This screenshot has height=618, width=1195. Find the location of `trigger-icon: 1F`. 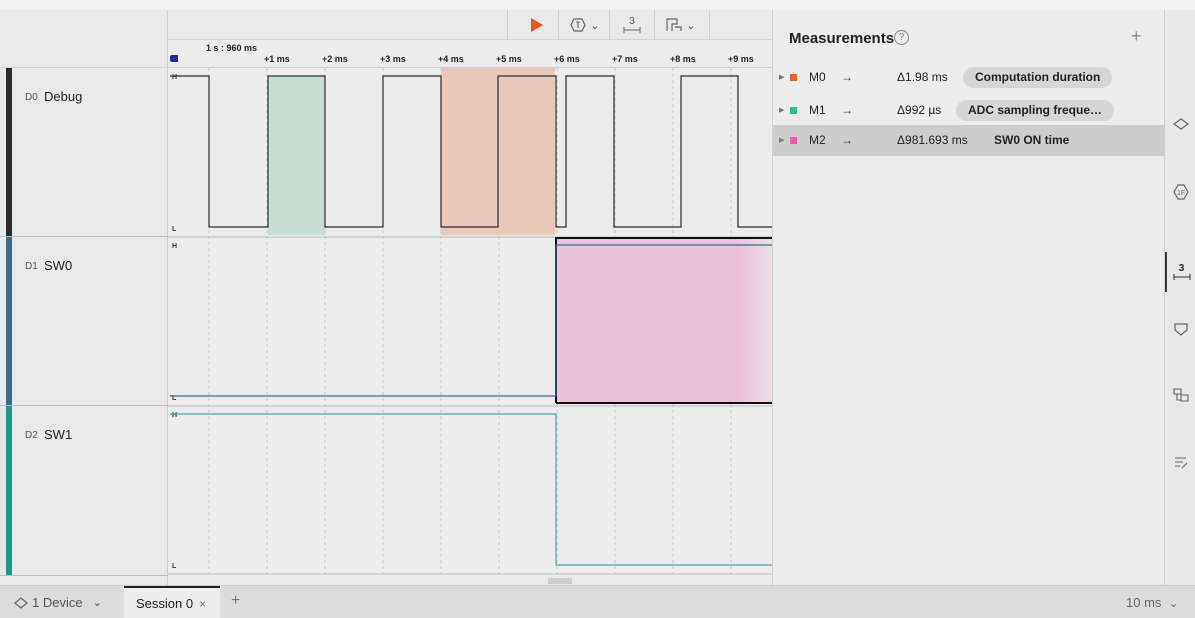

trigger-icon: 1F is located at coordinates (1180, 192).